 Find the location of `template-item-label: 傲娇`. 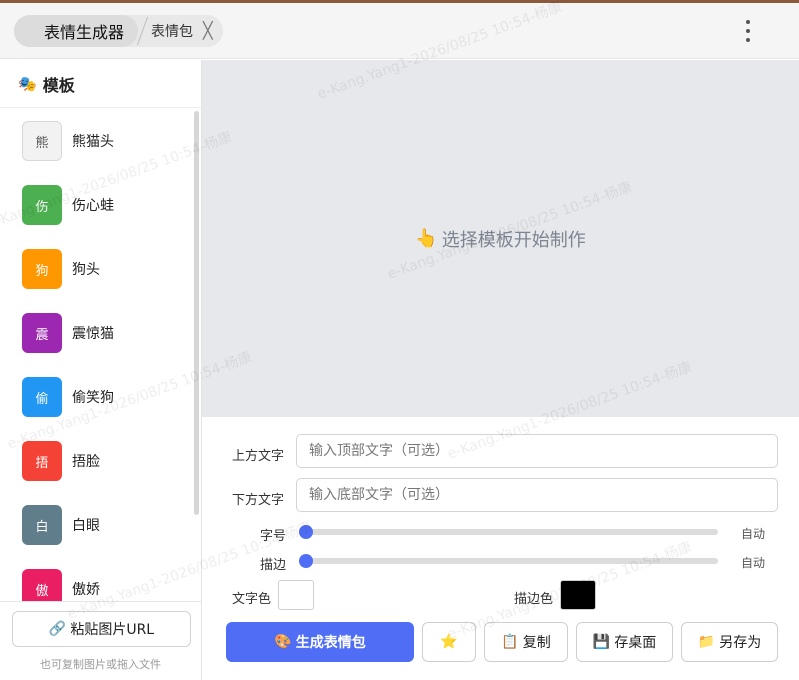

template-item-label: 傲娇 is located at coordinates (86, 590).